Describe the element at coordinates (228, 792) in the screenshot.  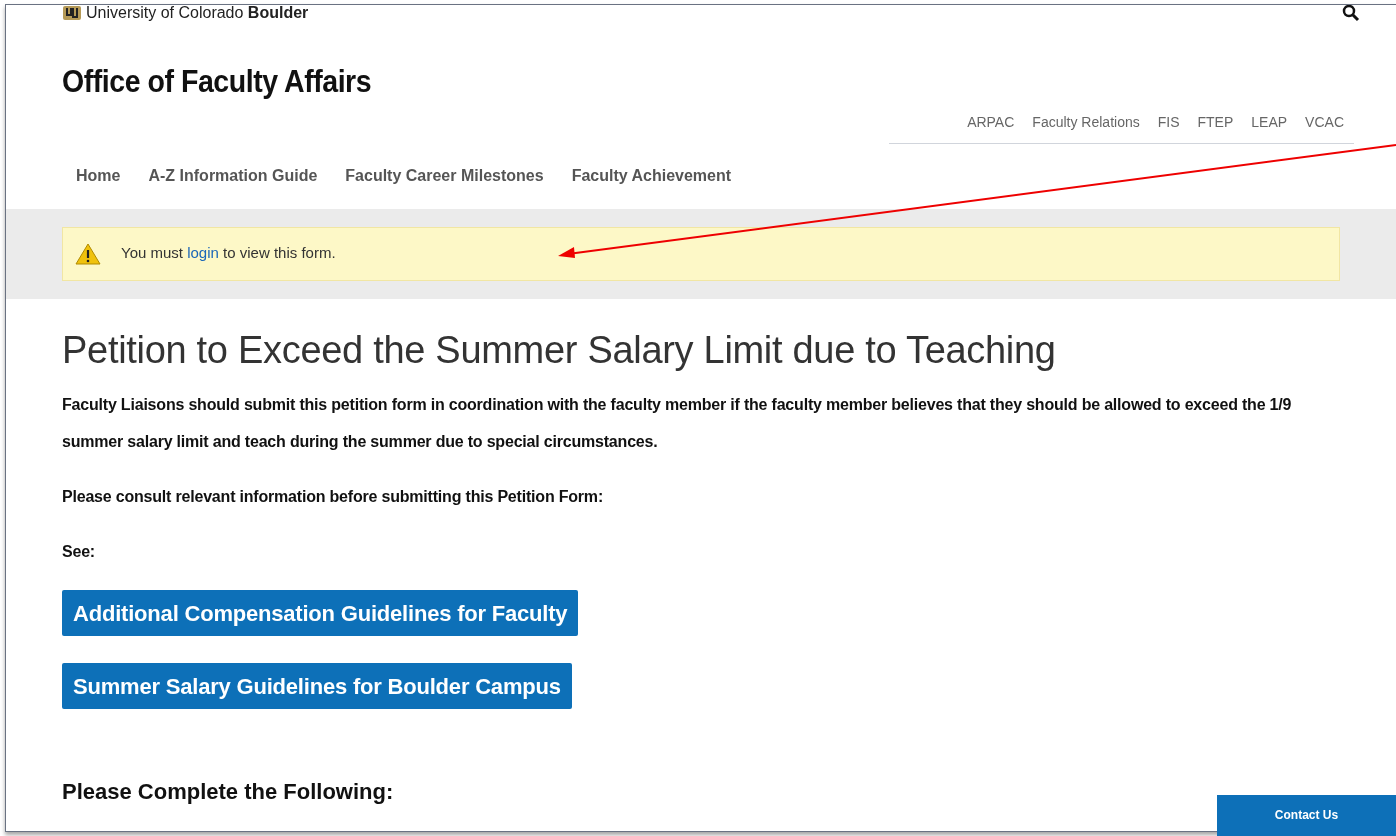
I see `section-heading: Please Complete the Following:` at that location.